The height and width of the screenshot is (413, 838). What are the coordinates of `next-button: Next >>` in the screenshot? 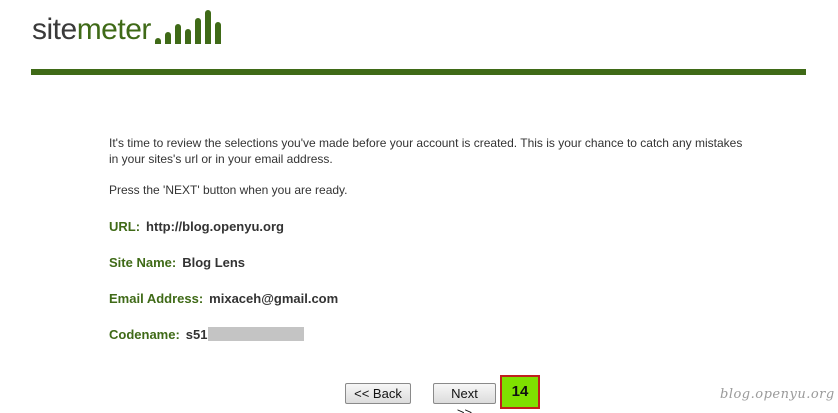 It's located at (464, 398).